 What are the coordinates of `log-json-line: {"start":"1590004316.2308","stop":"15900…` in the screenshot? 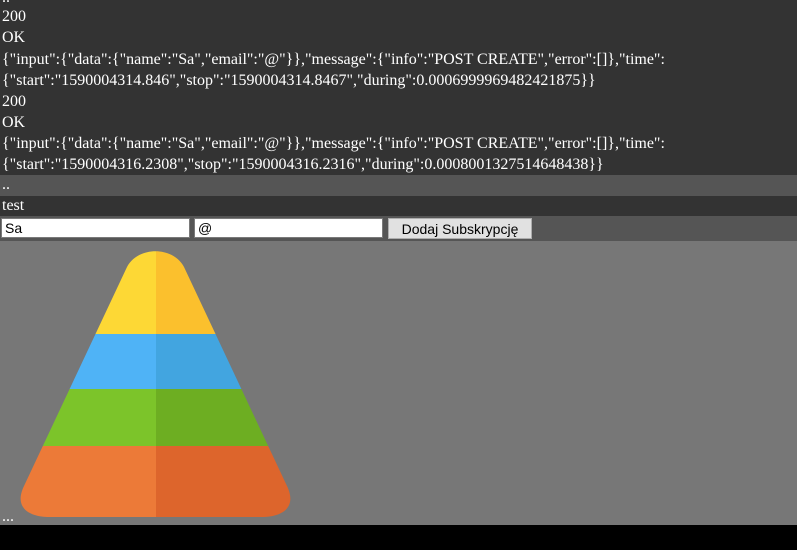 It's located at (303, 164).